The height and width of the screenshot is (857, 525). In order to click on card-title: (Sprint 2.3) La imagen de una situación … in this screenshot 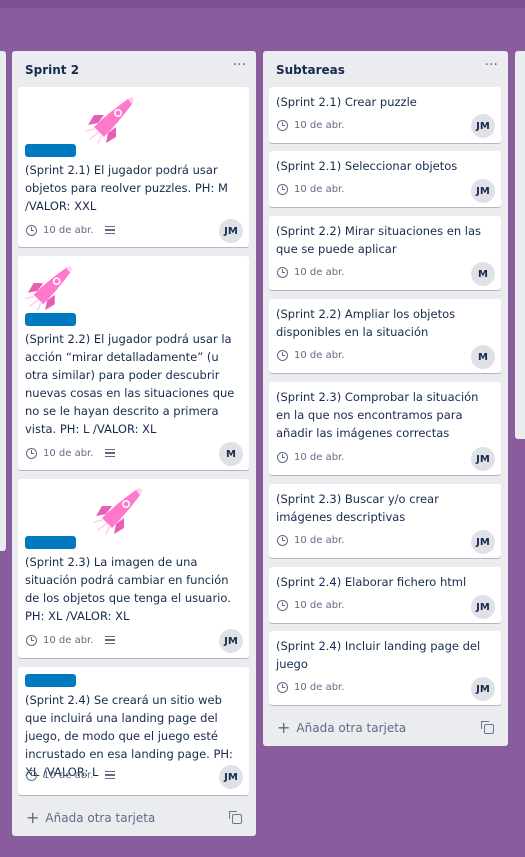, I will do `click(128, 589)`.